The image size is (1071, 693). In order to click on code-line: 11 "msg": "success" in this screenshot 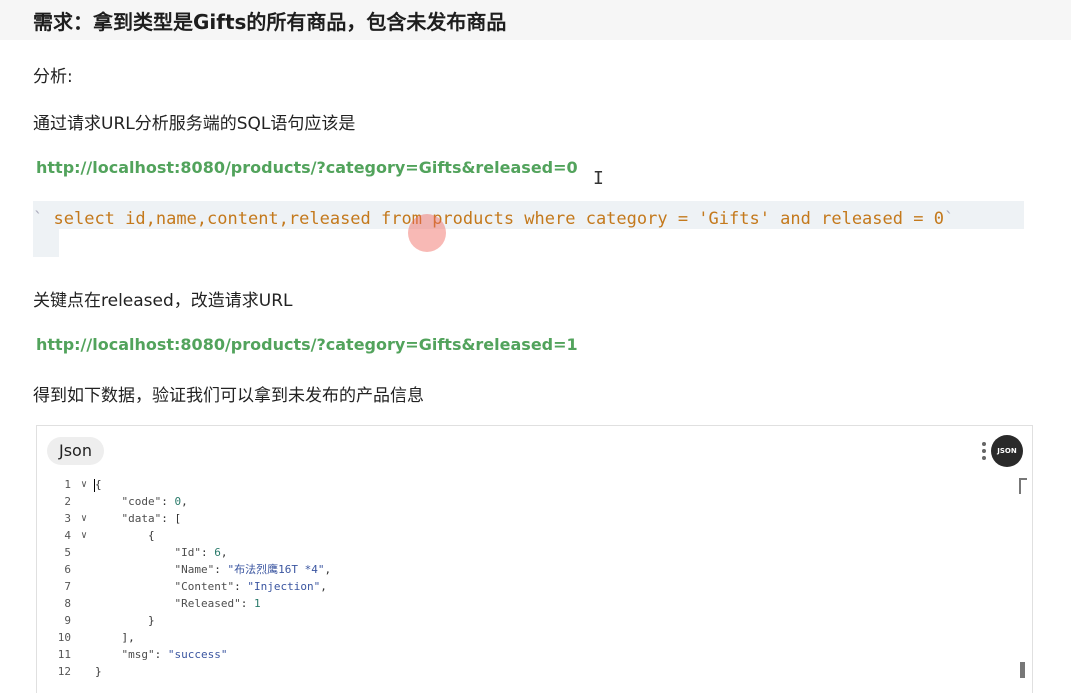, I will do `click(527, 654)`.